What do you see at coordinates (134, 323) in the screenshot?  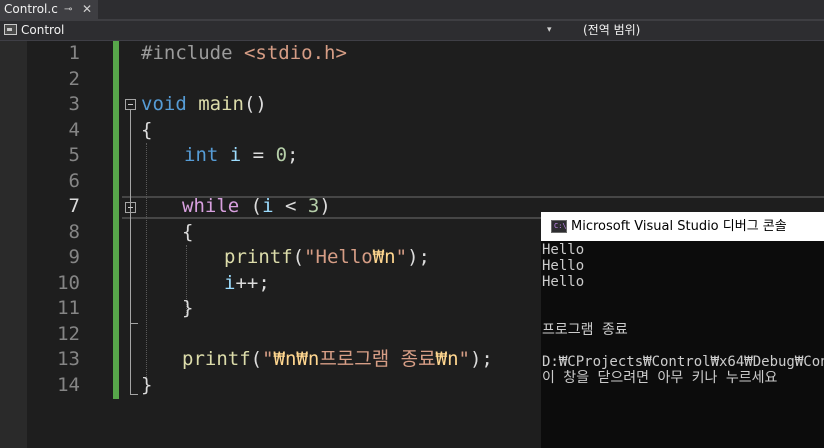 I see `outline-end-while` at bounding box center [134, 323].